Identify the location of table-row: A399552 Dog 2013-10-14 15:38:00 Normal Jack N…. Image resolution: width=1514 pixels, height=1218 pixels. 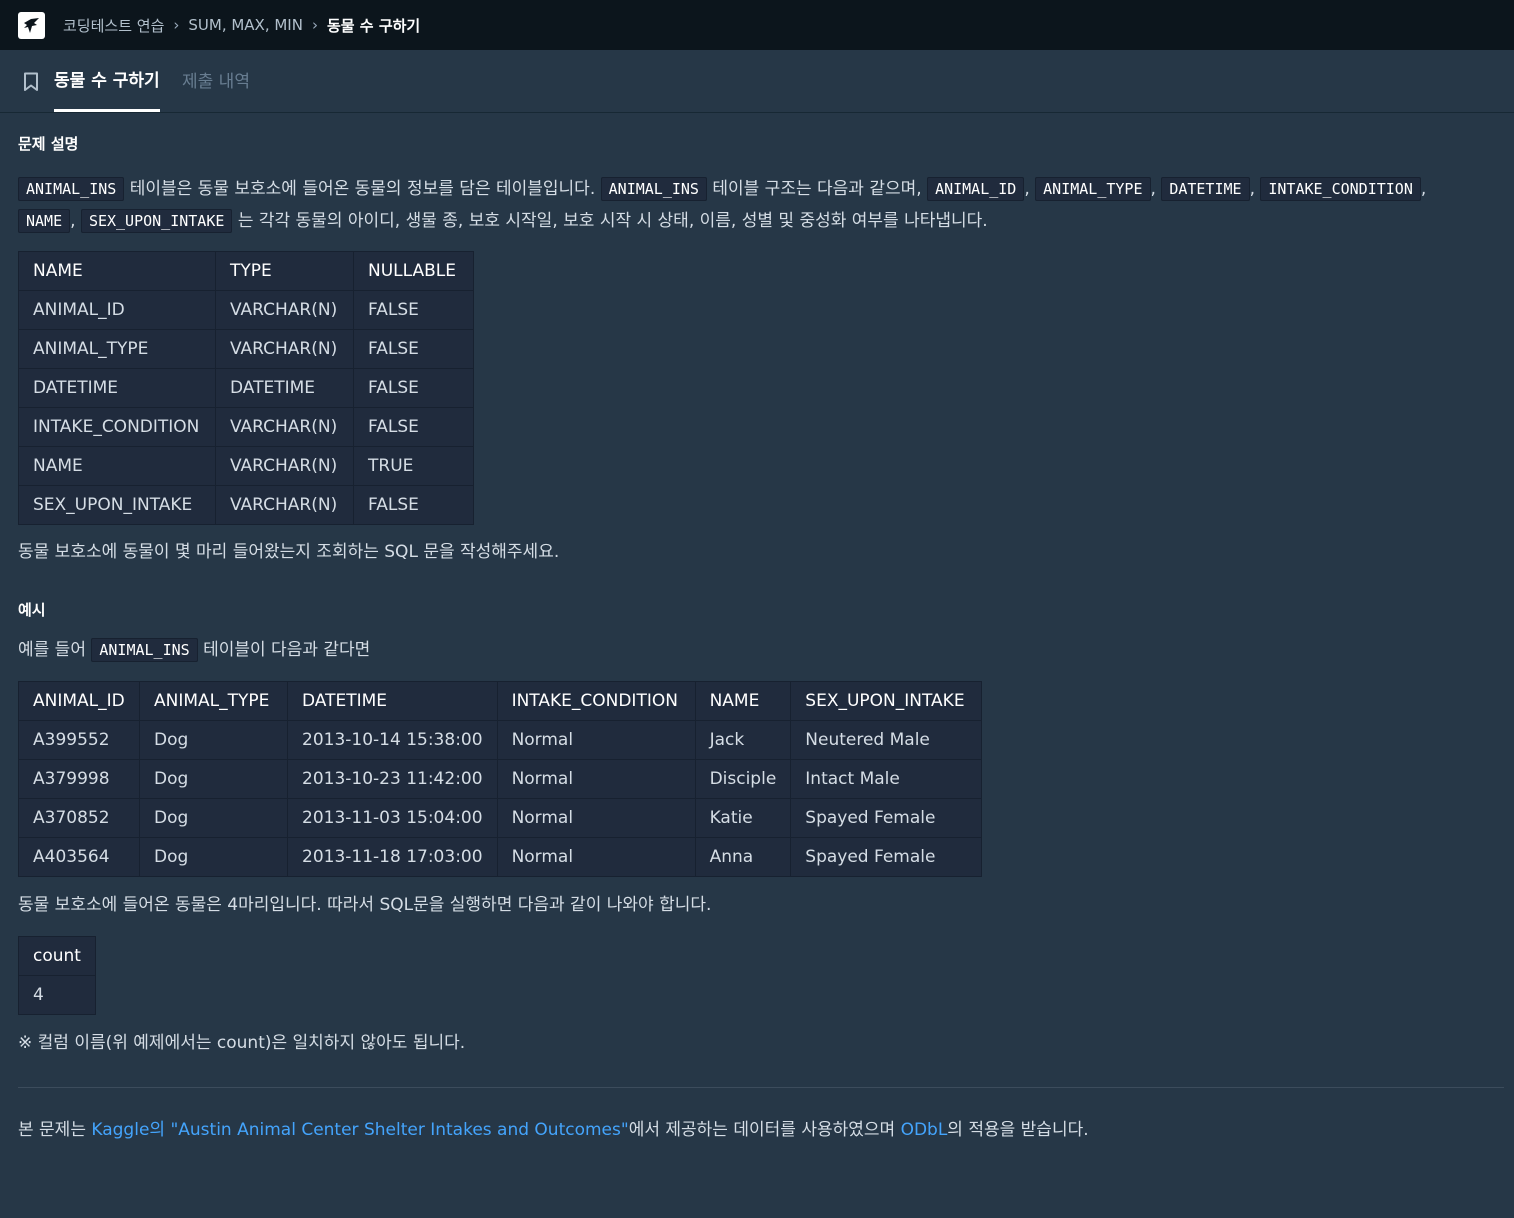
(500, 740).